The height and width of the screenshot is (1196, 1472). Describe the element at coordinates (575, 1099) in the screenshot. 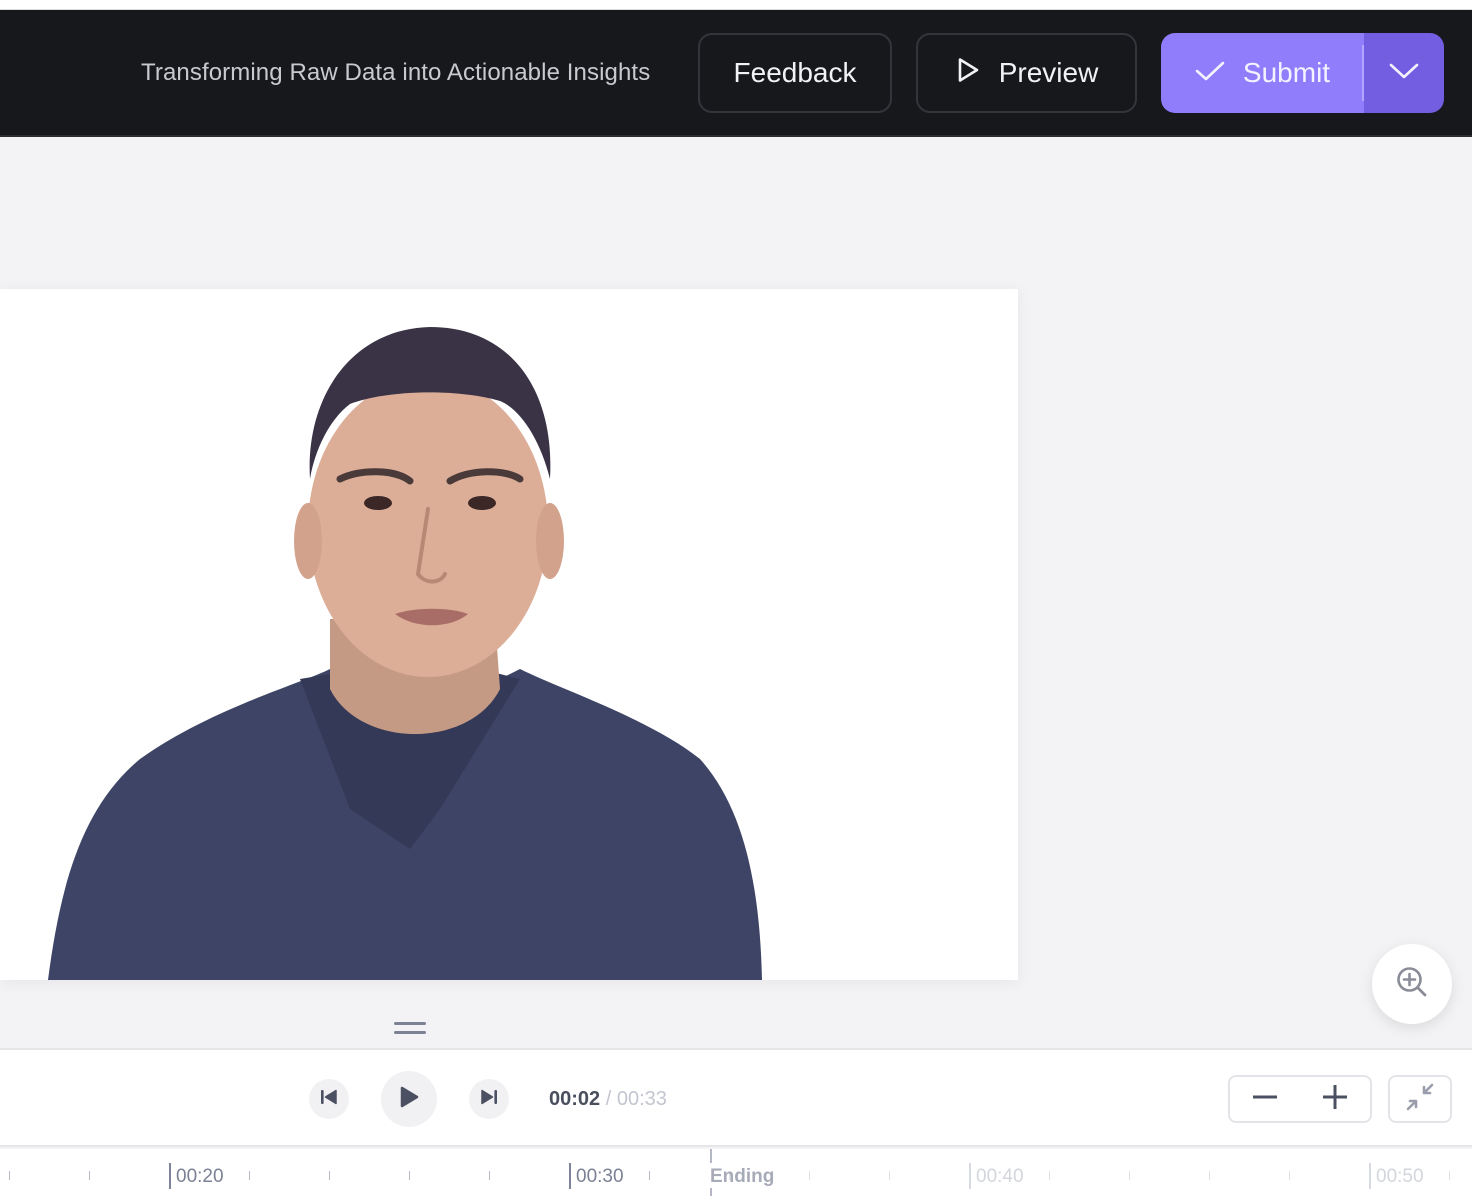

I see `current-time: 00:02` at that location.